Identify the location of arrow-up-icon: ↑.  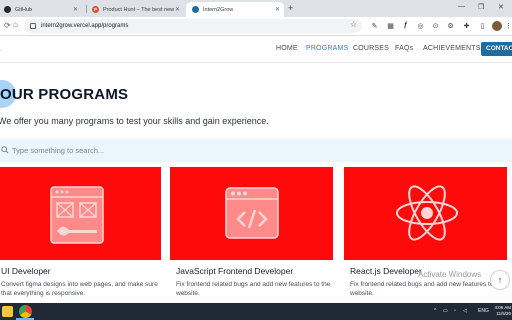
(500, 280).